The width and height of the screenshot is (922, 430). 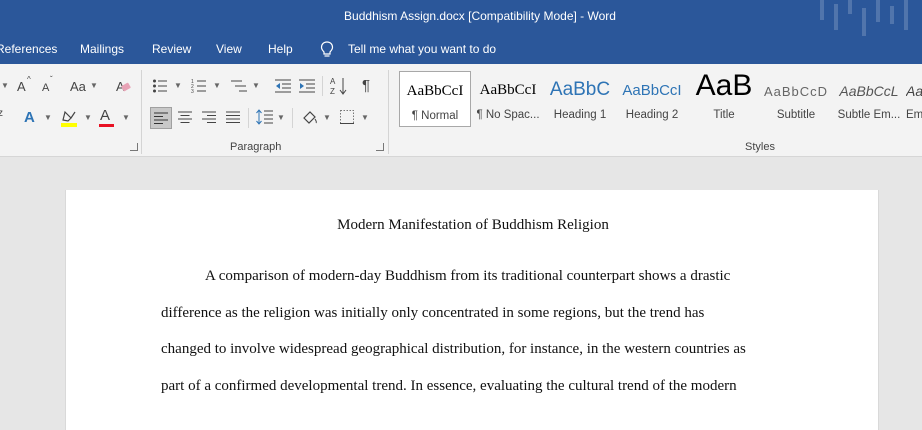 I want to click on title-bar-pattern, so click(x=864, y=18).